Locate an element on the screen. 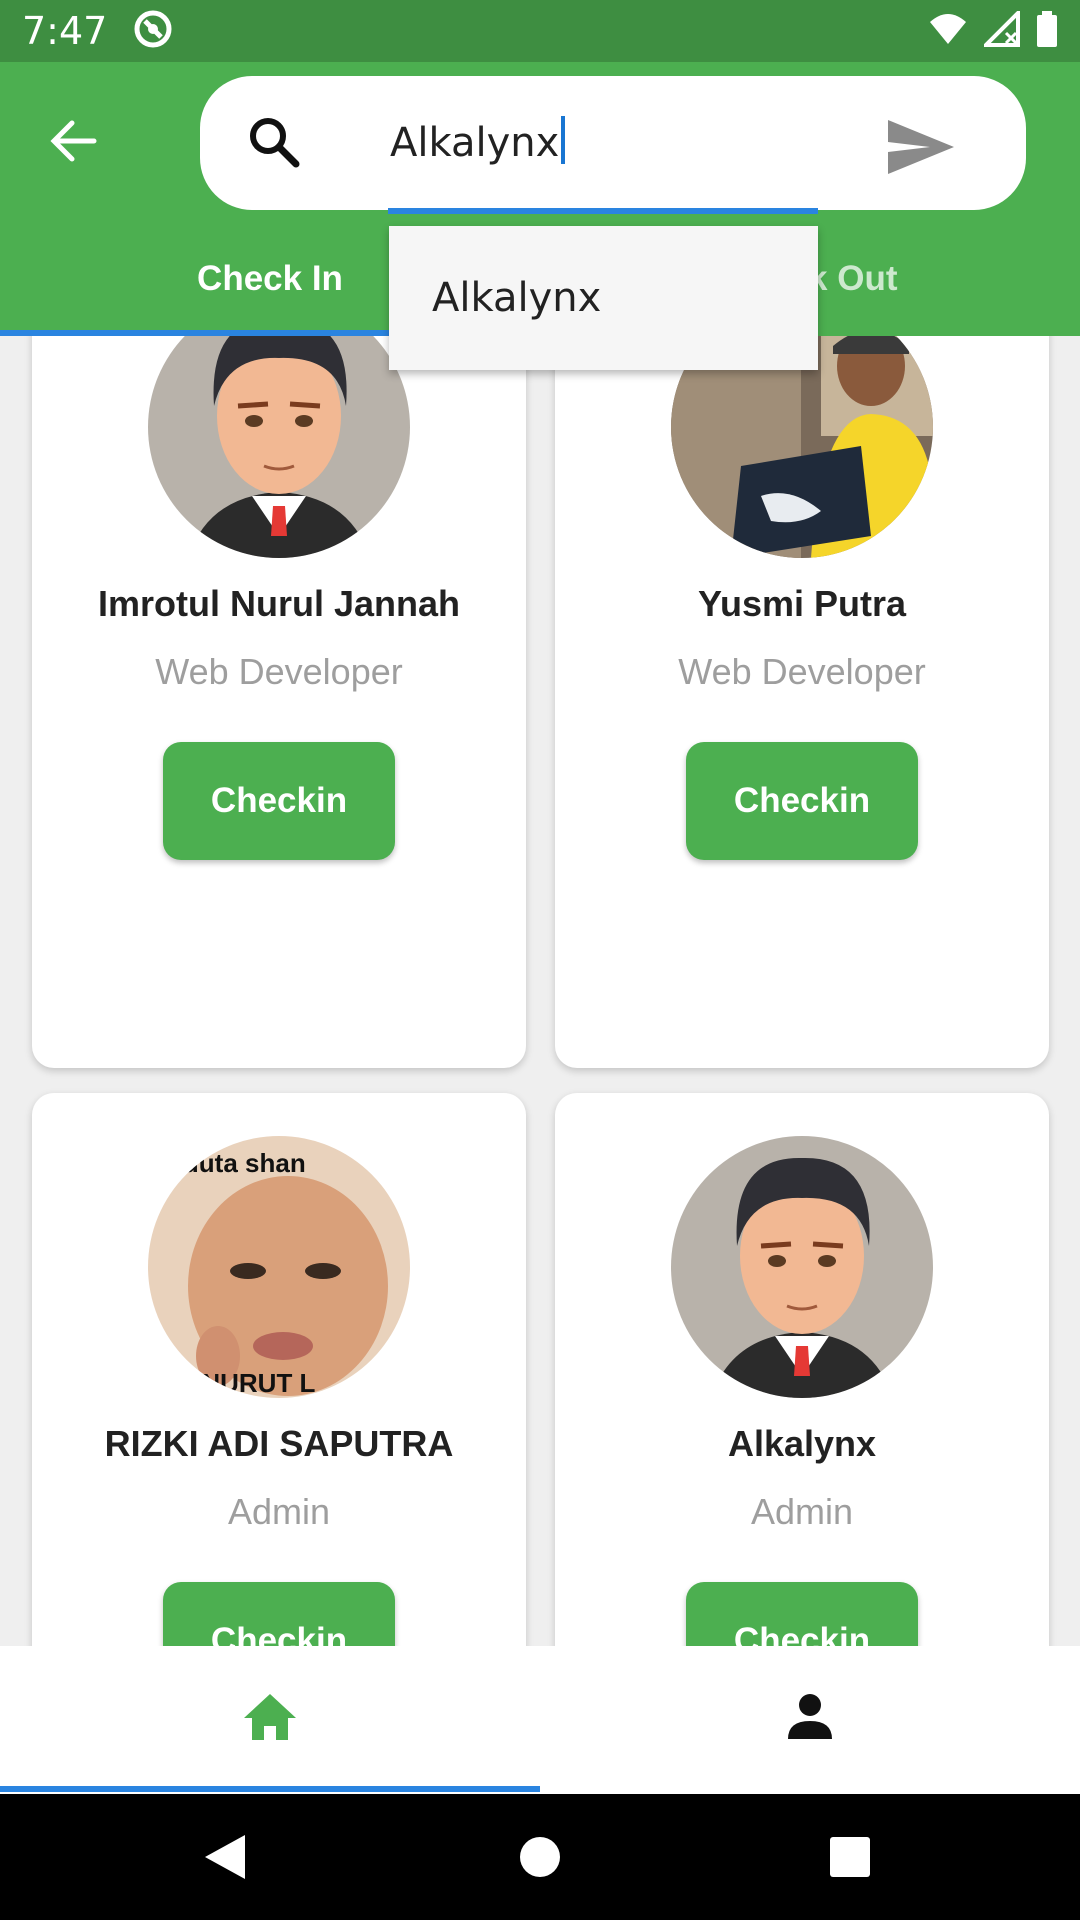 This screenshot has height=1920, width=1080. status-bar: 7:47 is located at coordinates (540, 31).